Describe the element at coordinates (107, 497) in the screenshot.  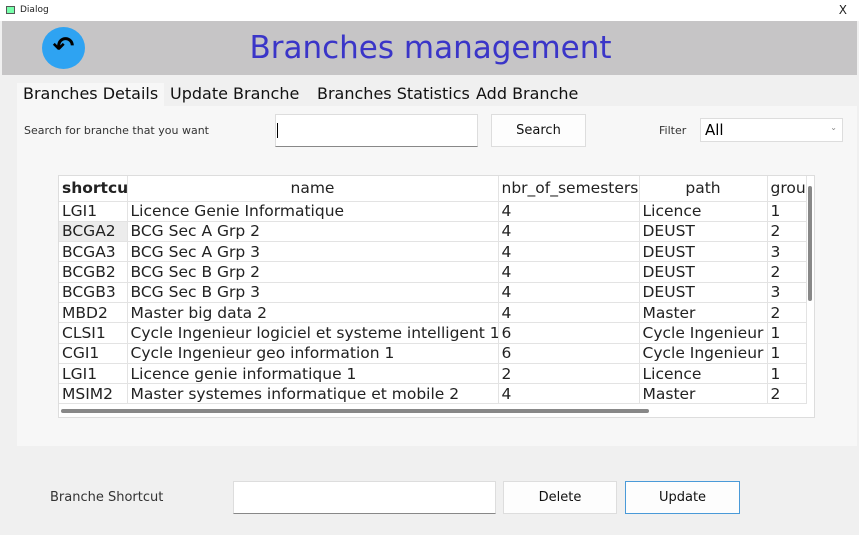
I see `branche-shortcut-label: Branche Shortcut` at that location.